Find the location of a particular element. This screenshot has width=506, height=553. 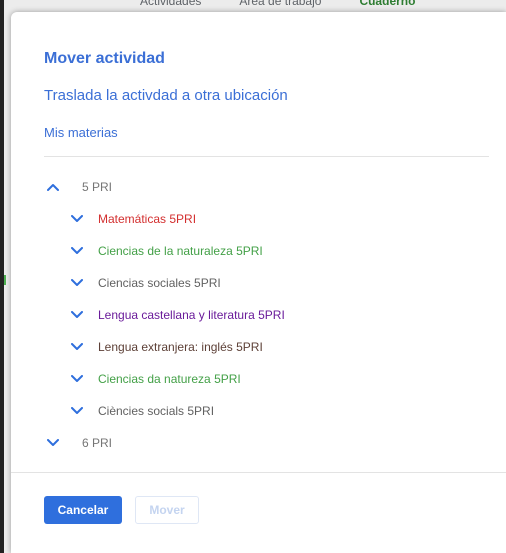

background-tabs: Actividades Área de trabajo Cuaderno is located at coordinates (277, 4).